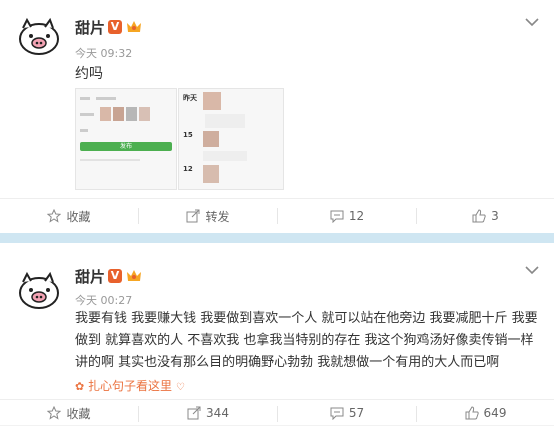  Describe the element at coordinates (347, 413) in the screenshot. I see `comment-button: 57` at that location.